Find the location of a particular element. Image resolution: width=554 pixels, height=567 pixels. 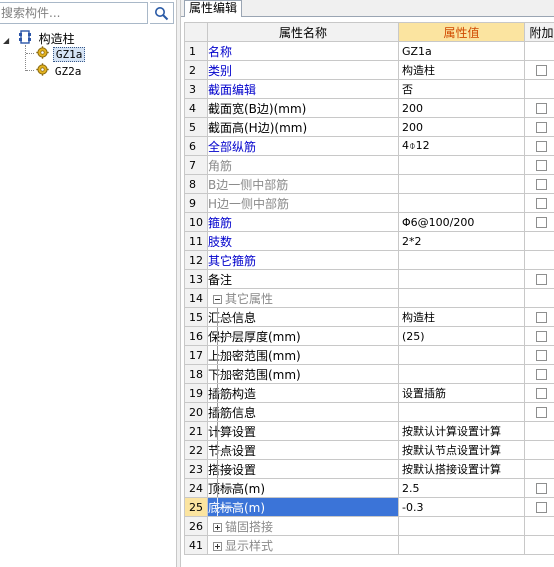

row-number: 16 is located at coordinates (196, 336).